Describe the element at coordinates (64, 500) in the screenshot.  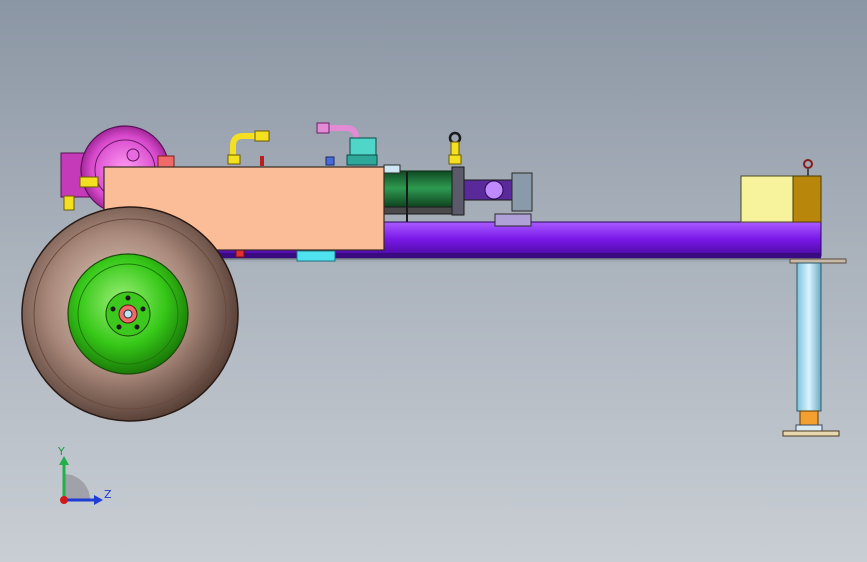
I see `x-axis-dot` at that location.